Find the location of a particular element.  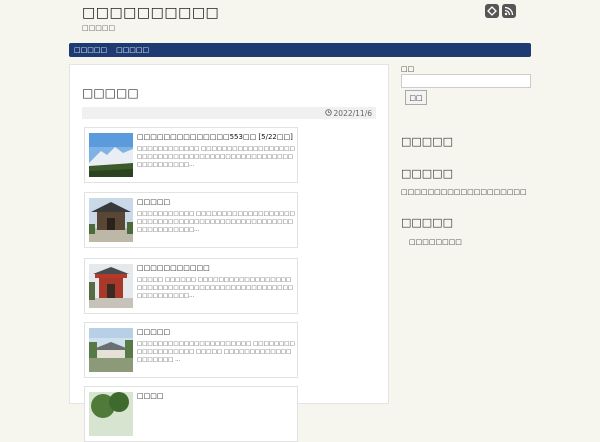

site-title: □□□□□□□□□□ is located at coordinates (150, 13).